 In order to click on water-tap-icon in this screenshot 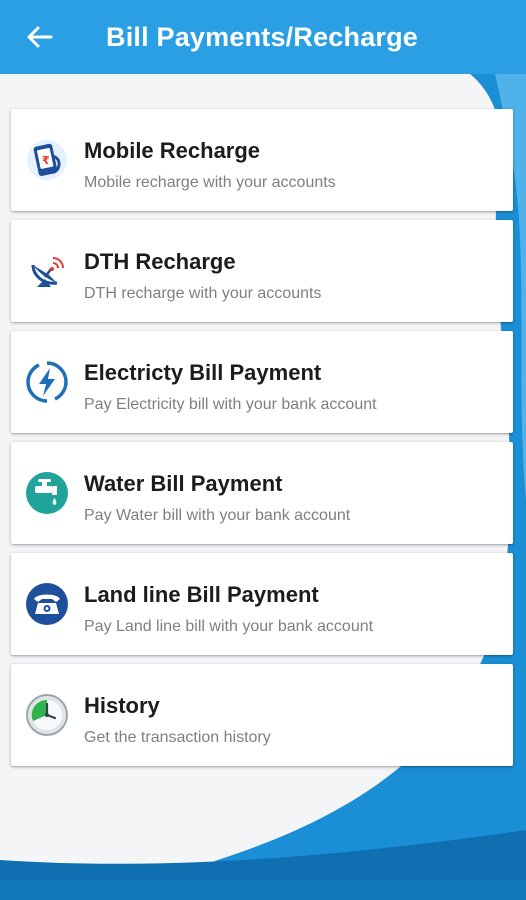, I will do `click(47, 493)`.